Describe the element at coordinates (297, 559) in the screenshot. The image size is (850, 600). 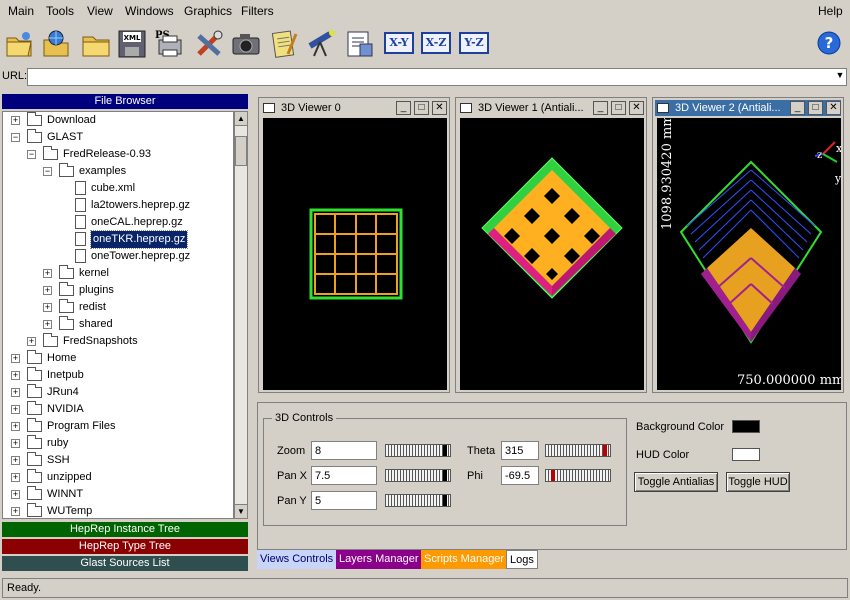
I see `tab-views-controls: Views Controls` at that location.